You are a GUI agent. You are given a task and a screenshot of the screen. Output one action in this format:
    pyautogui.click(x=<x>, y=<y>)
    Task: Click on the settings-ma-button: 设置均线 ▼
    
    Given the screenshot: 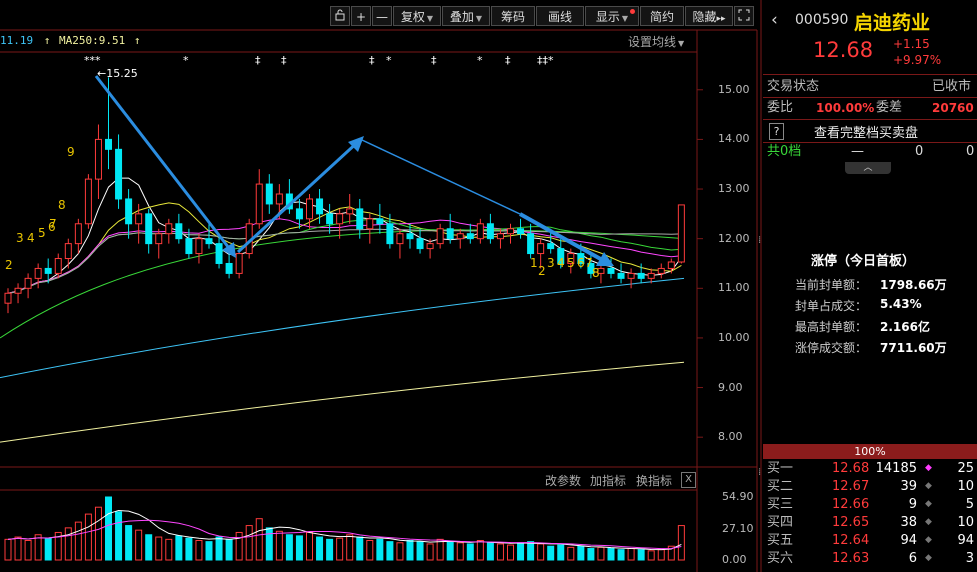 What is the action you would take?
    pyautogui.click(x=656, y=41)
    